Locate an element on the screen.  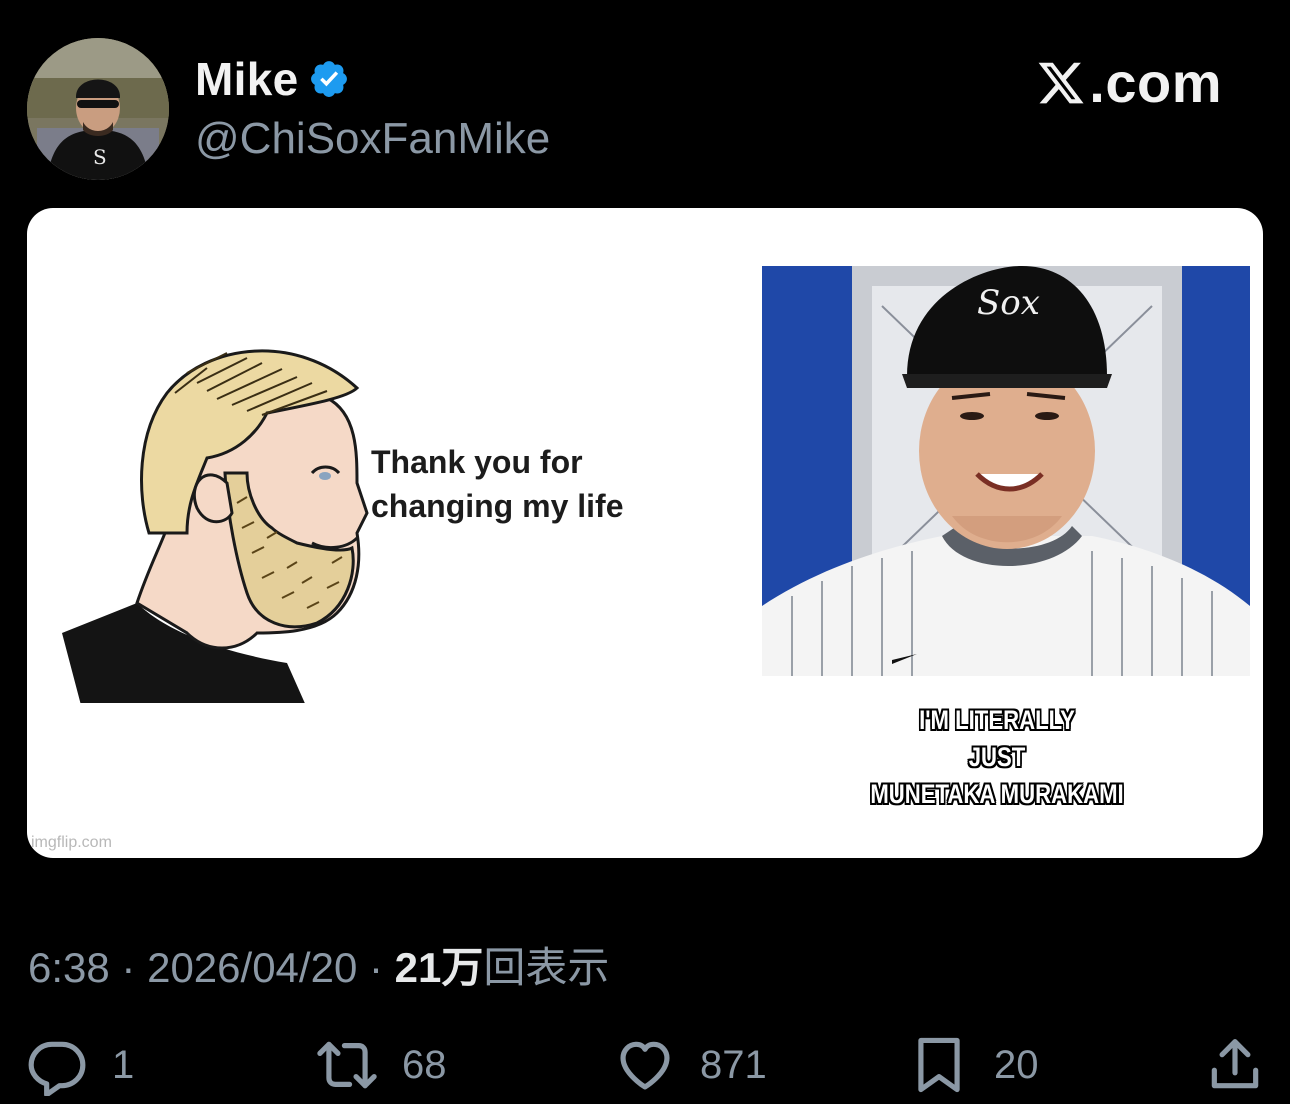
svg-text: S is located at coordinates (100, 157).